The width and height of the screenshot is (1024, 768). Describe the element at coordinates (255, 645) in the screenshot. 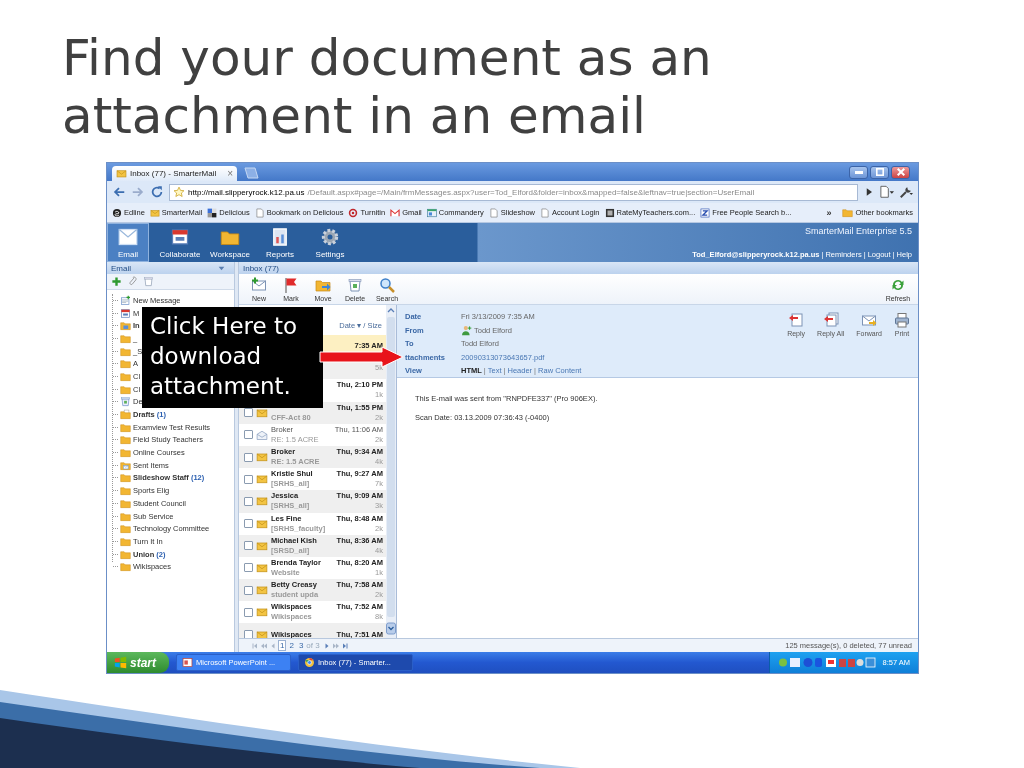

I see `first-page-icon` at that location.